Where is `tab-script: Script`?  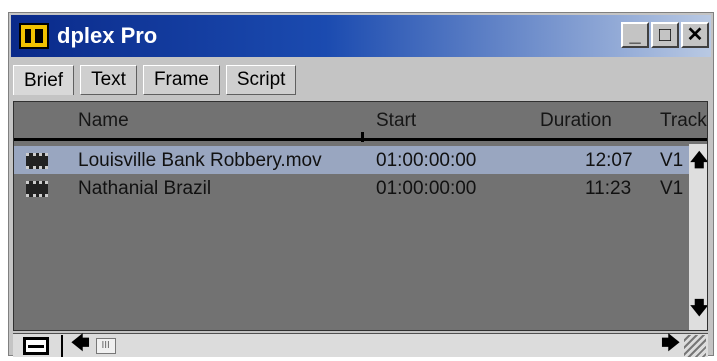
tab-script: Script is located at coordinates (261, 80).